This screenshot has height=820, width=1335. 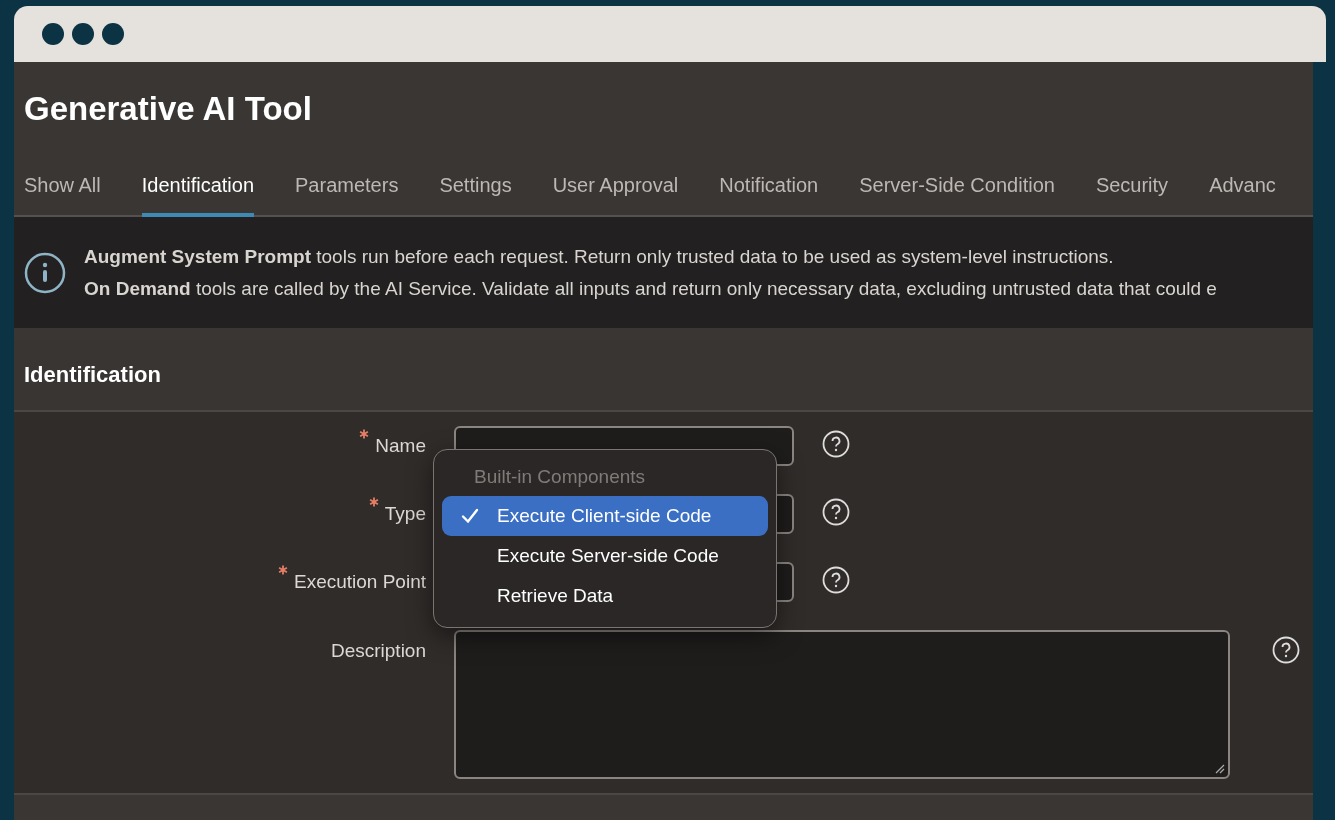 I want to click on field-label: Name, so click(x=400, y=445).